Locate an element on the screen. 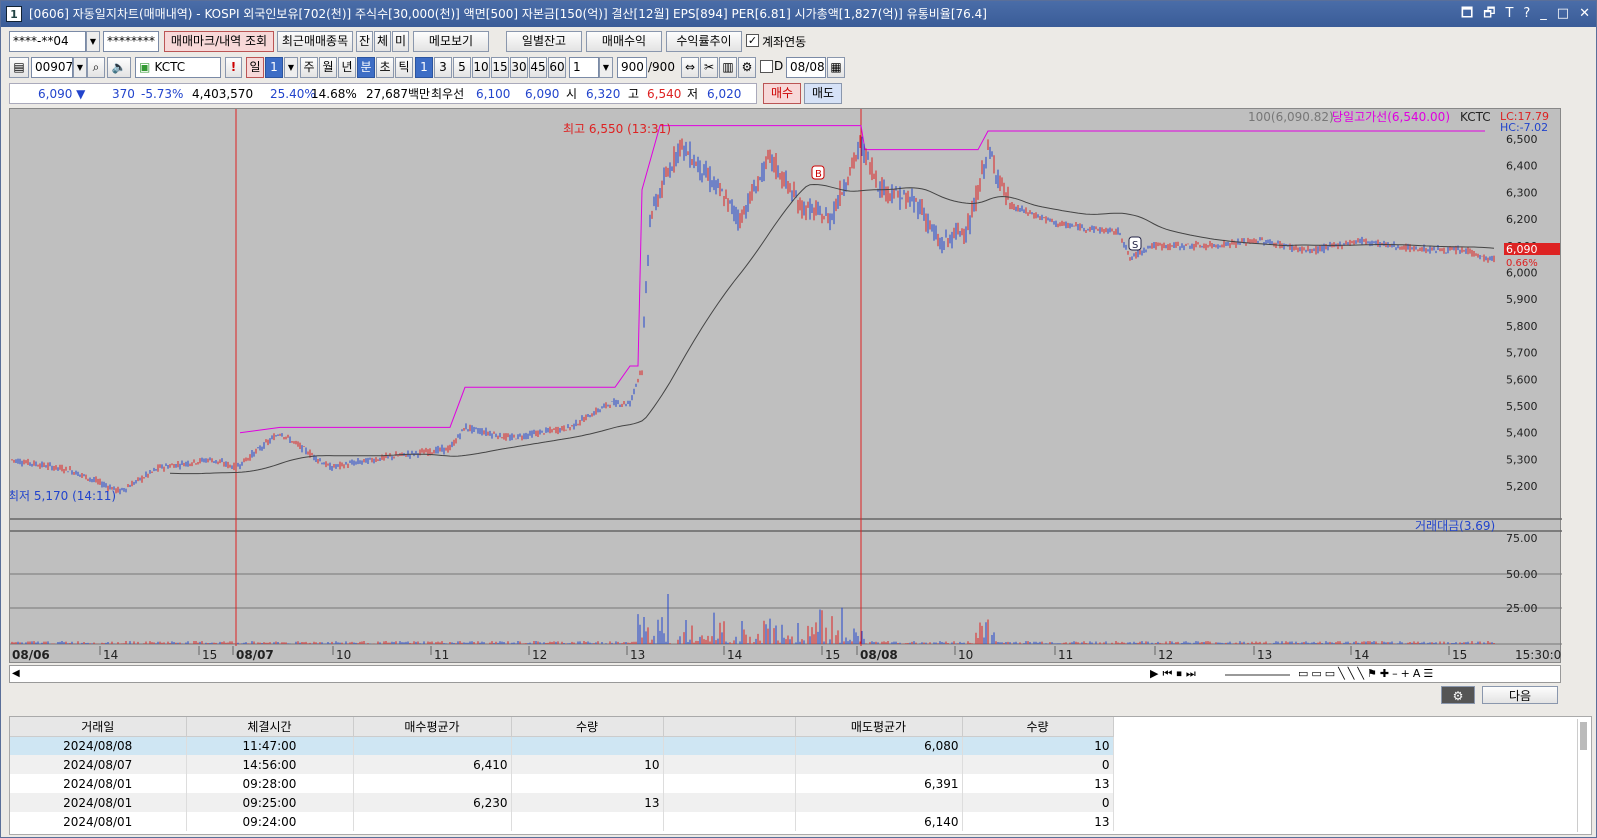 The height and width of the screenshot is (838, 1597). price-tick-label: 5,600 is located at coordinates (1522, 379).